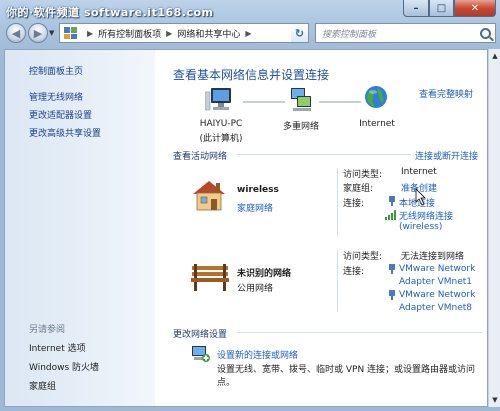 Image resolution: width=500 pixels, height=411 pixels. Describe the element at coordinates (416, 8) in the screenshot. I see `minimize-button: –` at that location.